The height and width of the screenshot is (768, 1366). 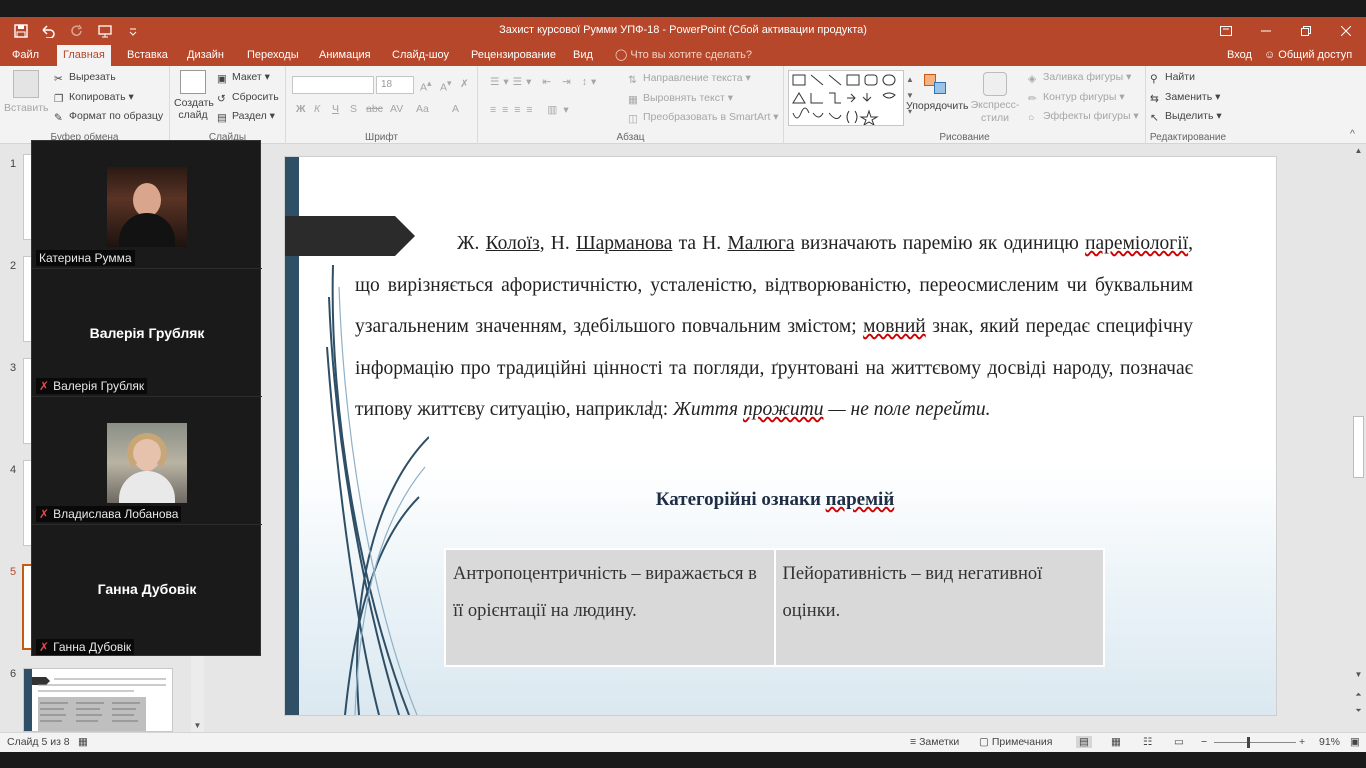 What do you see at coordinates (1084, 742) in the screenshot?
I see `normal-view-icon: ▤` at bounding box center [1084, 742].